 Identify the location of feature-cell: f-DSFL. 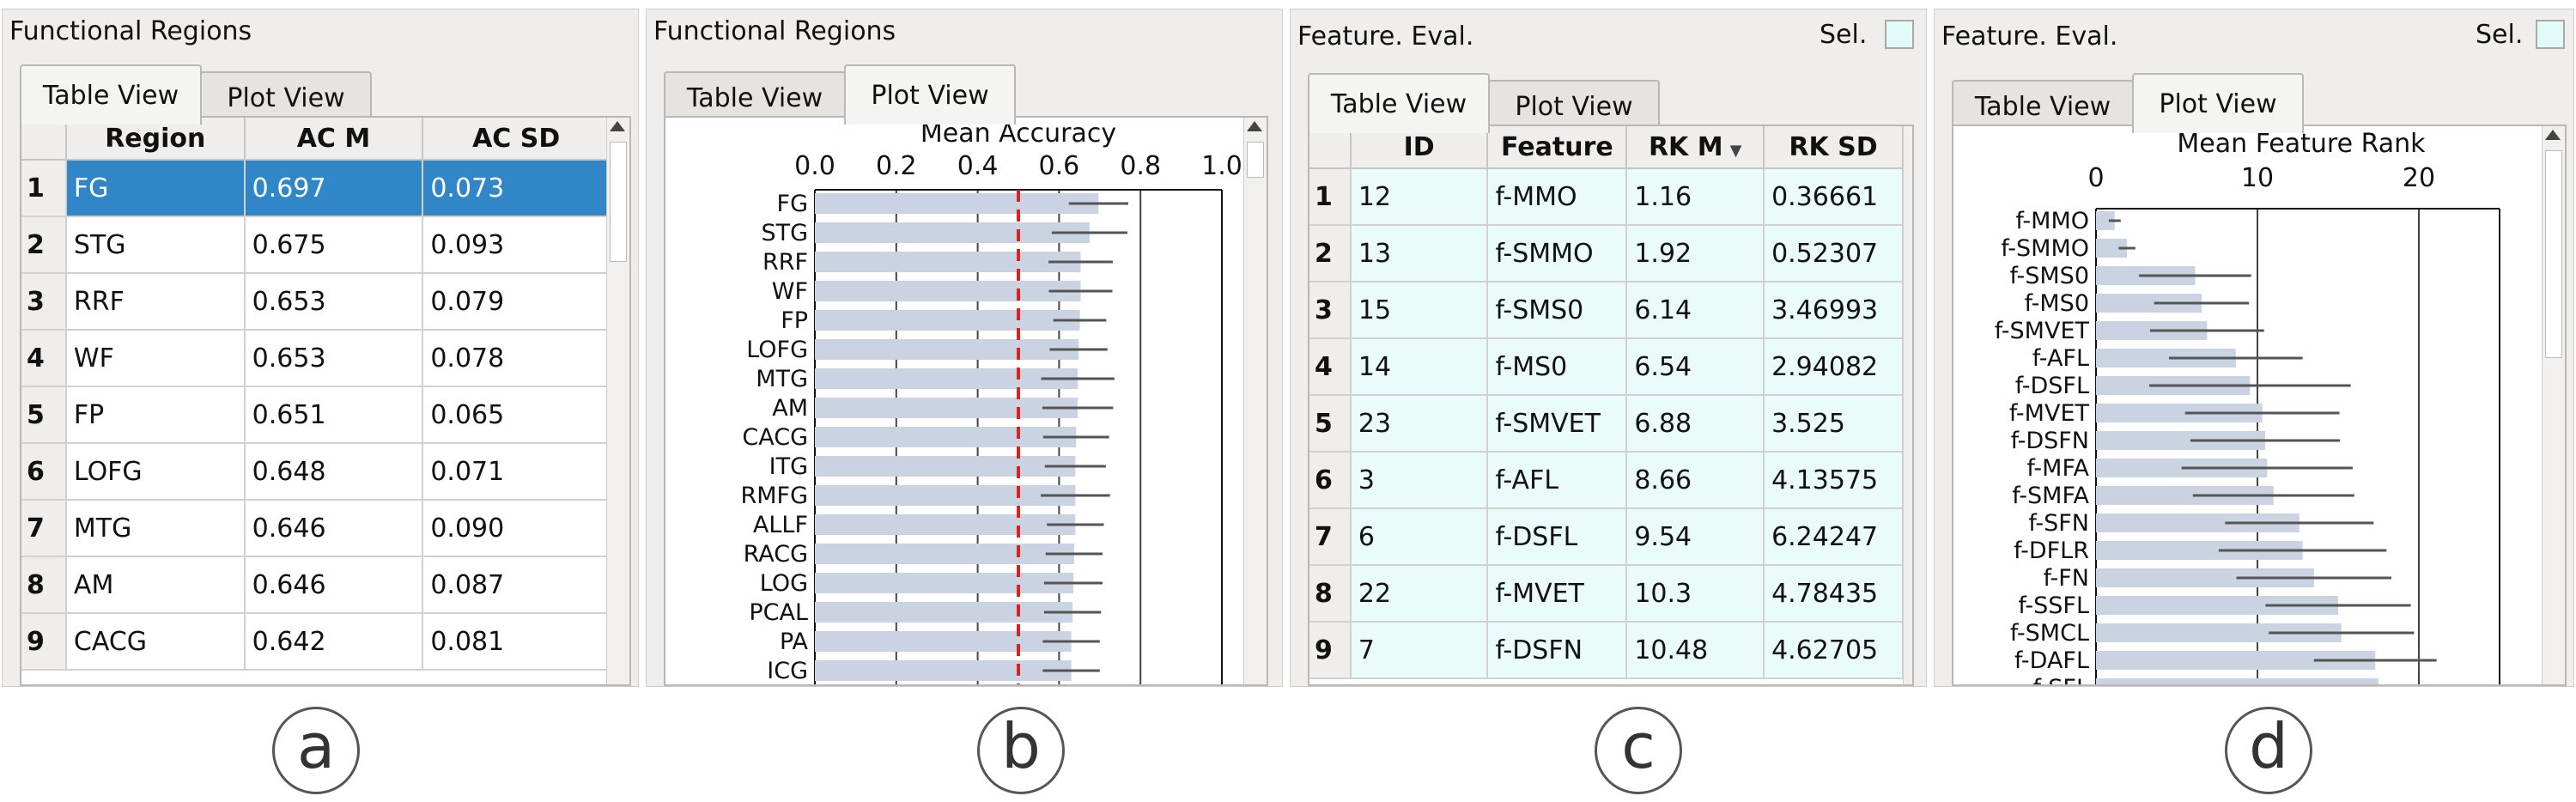
(1557, 537).